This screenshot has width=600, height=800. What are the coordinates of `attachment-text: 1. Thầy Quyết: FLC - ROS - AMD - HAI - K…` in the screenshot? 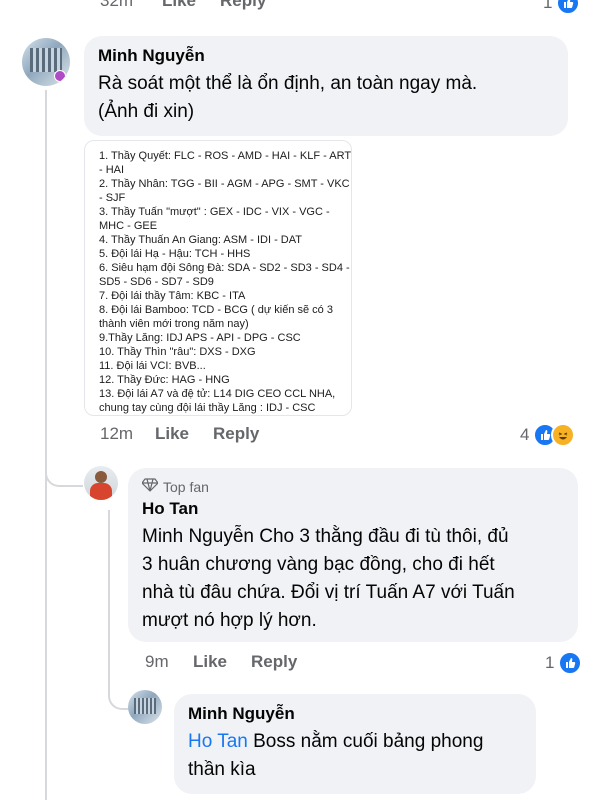 It's located at (225, 282).